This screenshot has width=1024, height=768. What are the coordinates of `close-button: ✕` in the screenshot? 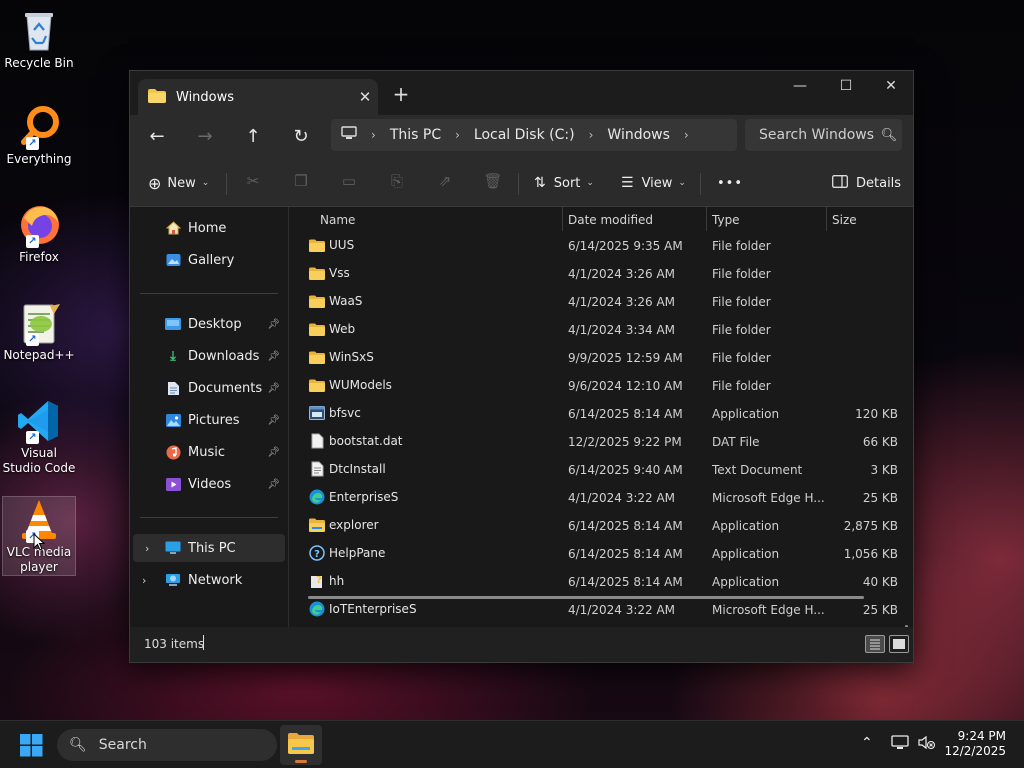 It's located at (891, 86).